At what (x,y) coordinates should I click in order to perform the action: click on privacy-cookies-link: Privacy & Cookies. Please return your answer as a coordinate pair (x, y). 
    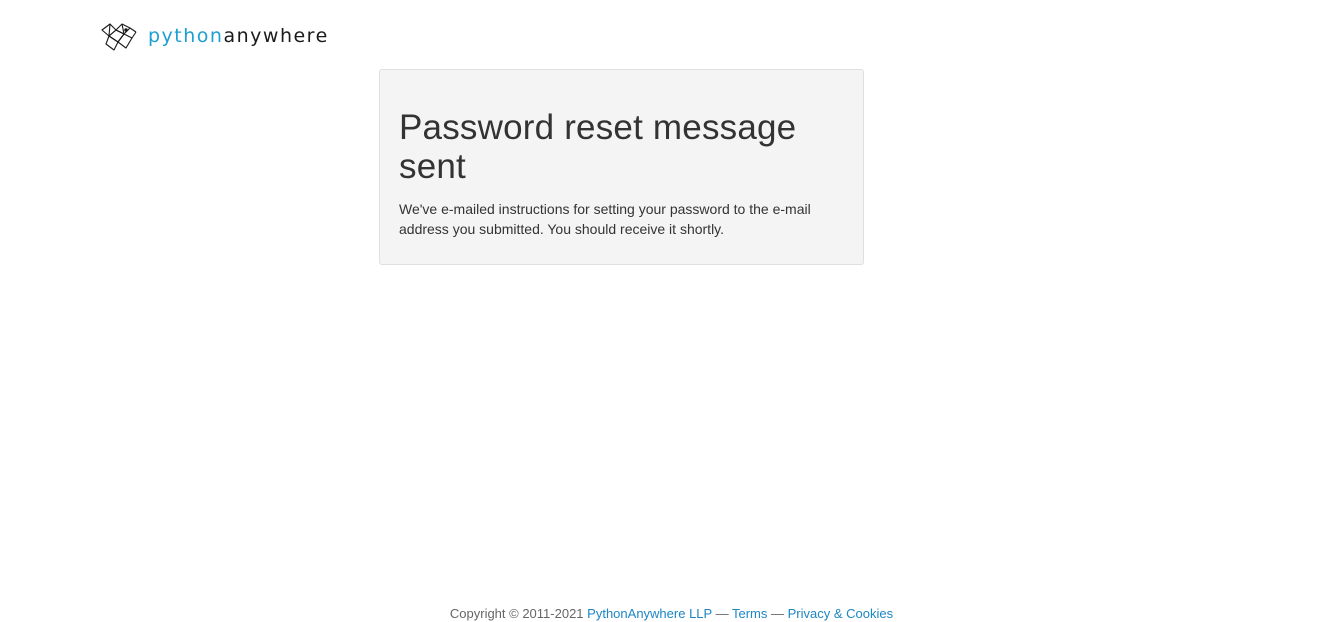
    Looking at the image, I should click on (840, 613).